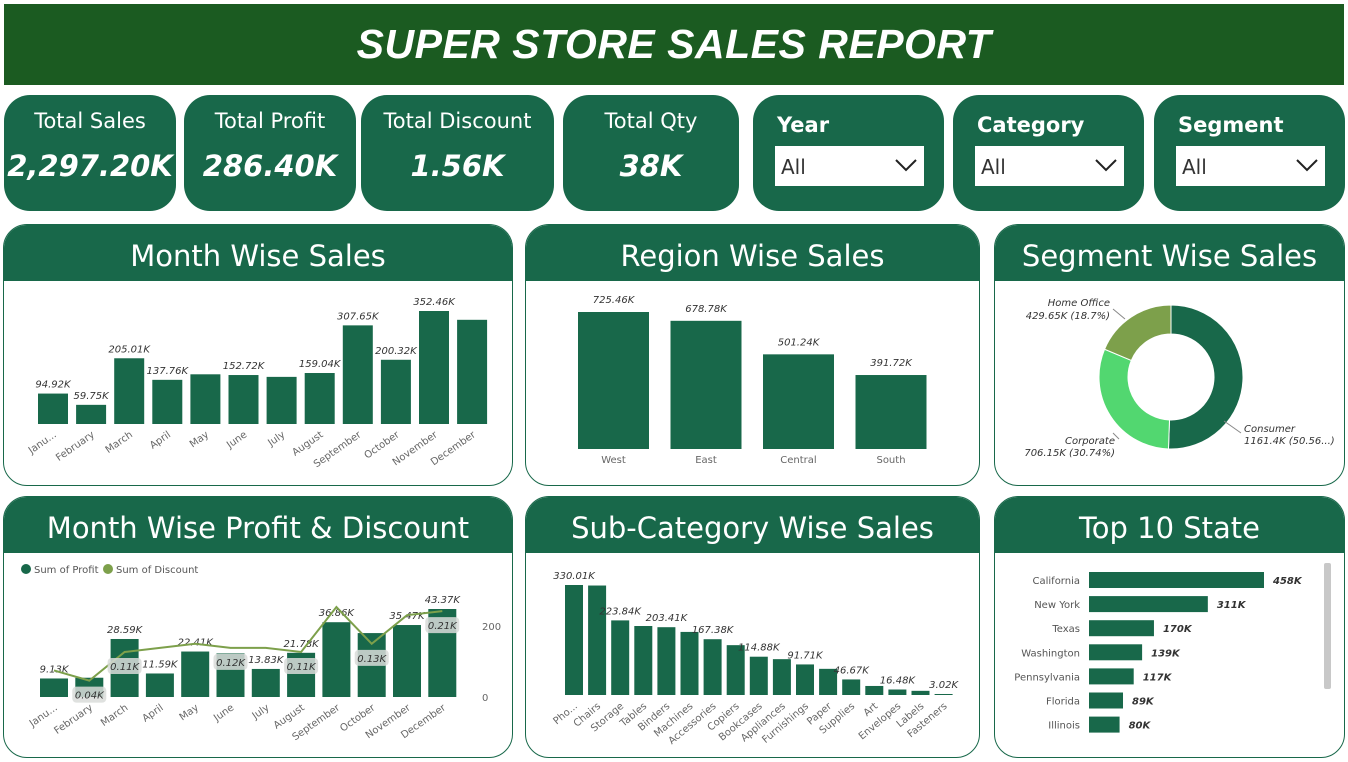 This screenshot has width=1348, height=762. What do you see at coordinates (53, 385) in the screenshot?
I see `data-label: 94.92K` at bounding box center [53, 385].